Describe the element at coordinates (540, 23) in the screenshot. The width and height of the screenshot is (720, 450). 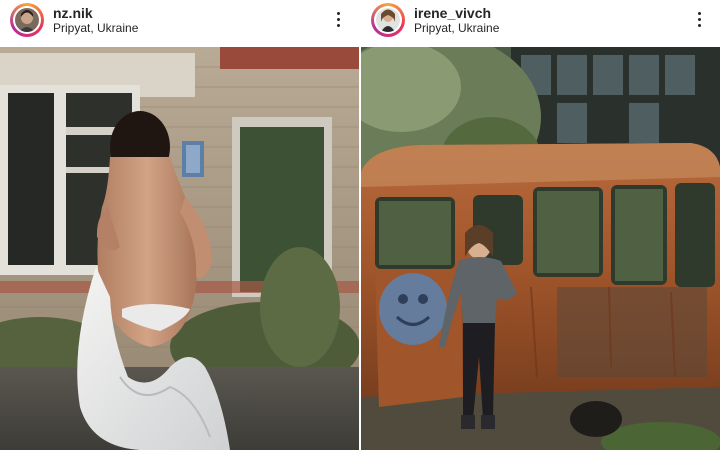
I see `post-header: irene_vivch Pripyat, Ukraine` at that location.